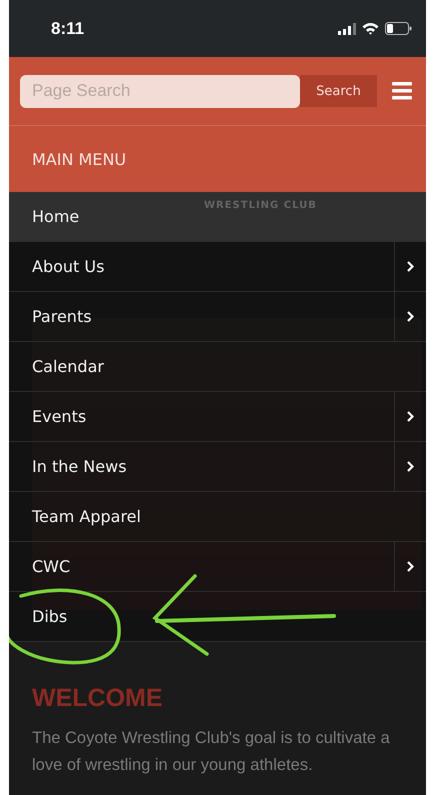 The height and width of the screenshot is (795, 435). Describe the element at coordinates (79, 466) in the screenshot. I see `menu-item-label: In the News` at that location.